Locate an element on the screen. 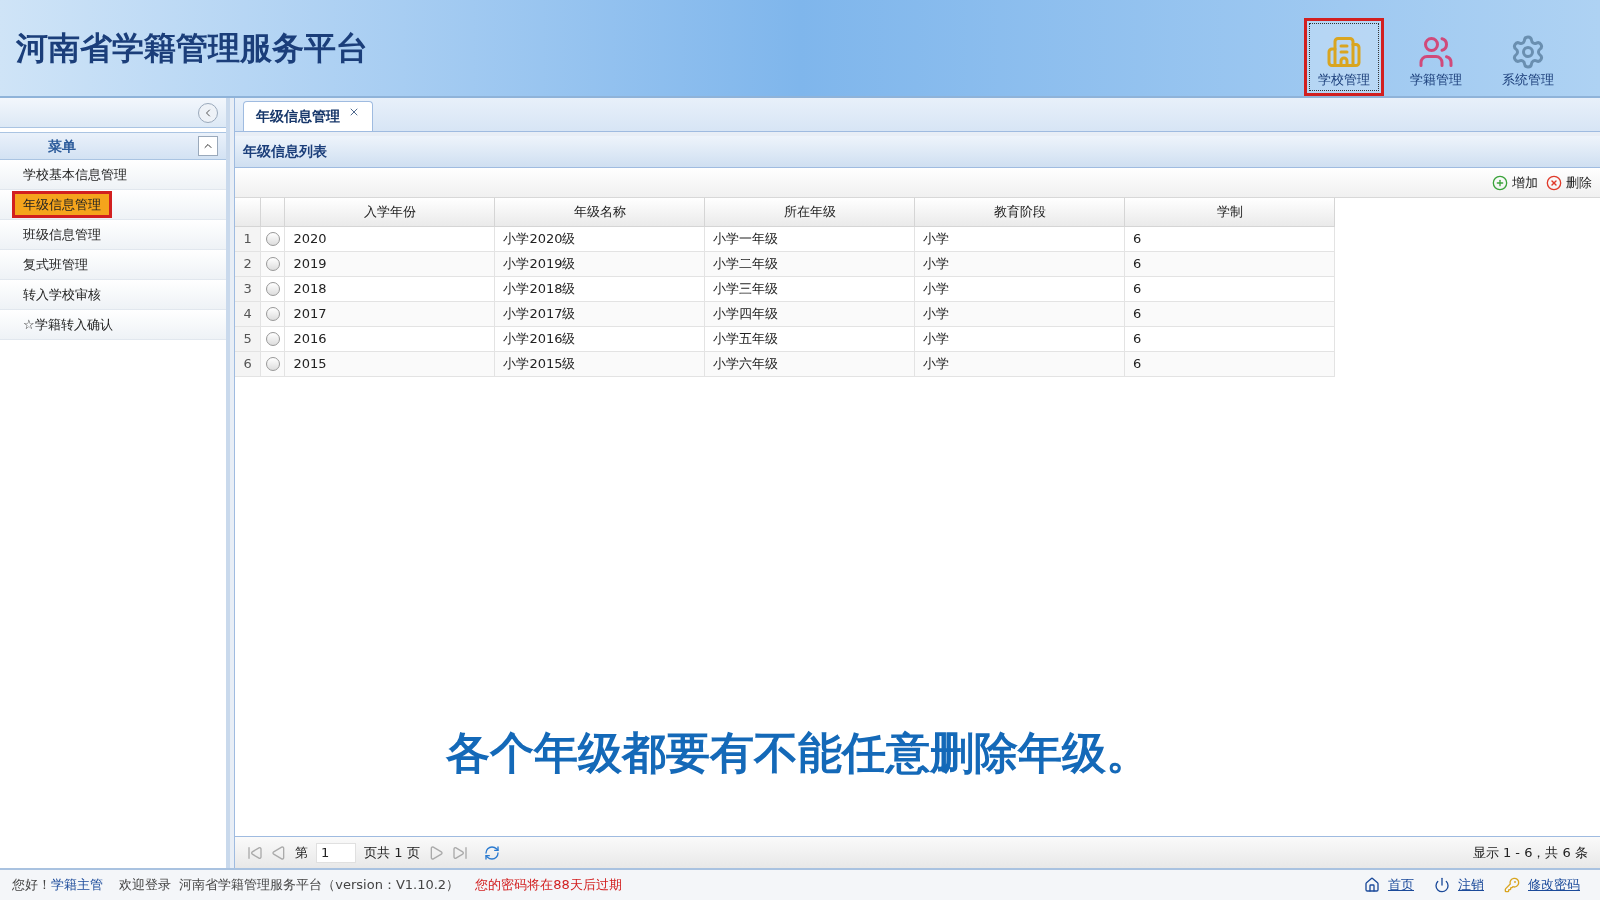 The image size is (1600, 900). row-number: 3 is located at coordinates (248, 288).